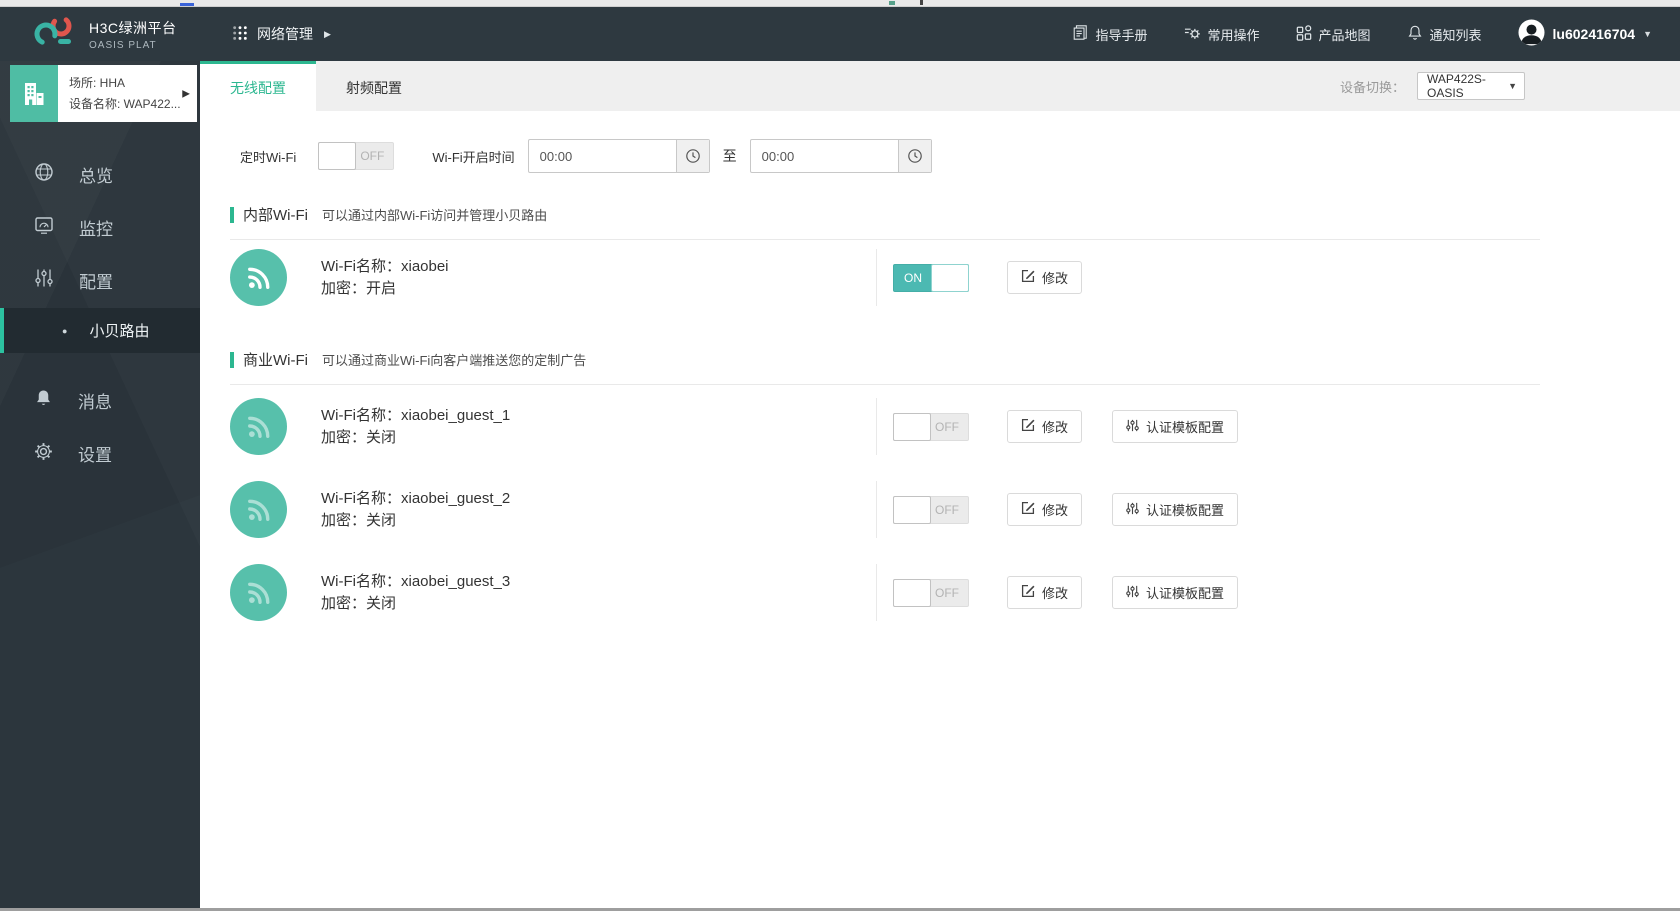 This screenshot has width=1680, height=911. What do you see at coordinates (455, 415) in the screenshot?
I see `wifi-name-value: xiaobei_guest_1` at bounding box center [455, 415].